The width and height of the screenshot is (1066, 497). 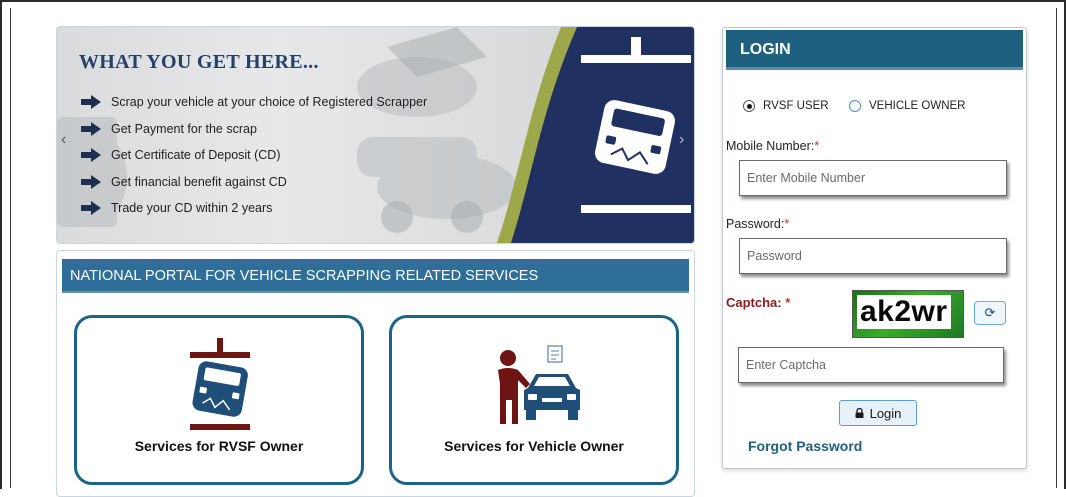 What do you see at coordinates (874, 50) in the screenshot?
I see `login-title: LOGIN` at bounding box center [874, 50].